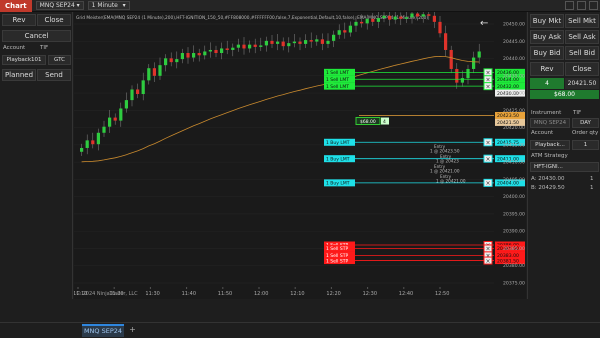  What do you see at coordinates (577, 113) in the screenshot?
I see `tif-label: TIF` at bounding box center [577, 113].